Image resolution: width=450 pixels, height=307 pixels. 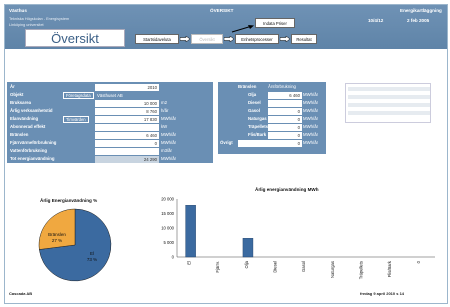 I want to click on fuel-row: Olja 6 460 MWh/år, so click(x=272, y=95).